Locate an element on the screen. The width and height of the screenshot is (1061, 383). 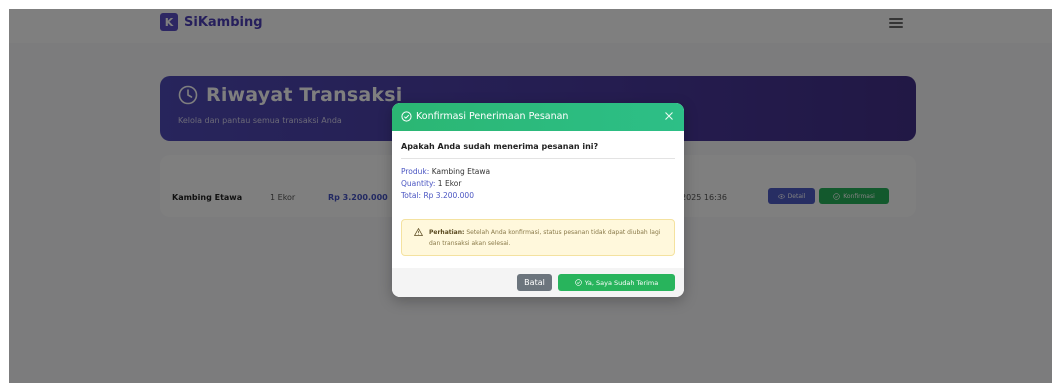
modal-title: Konfirmasi Penerimaan Pesanan is located at coordinates (484, 116).